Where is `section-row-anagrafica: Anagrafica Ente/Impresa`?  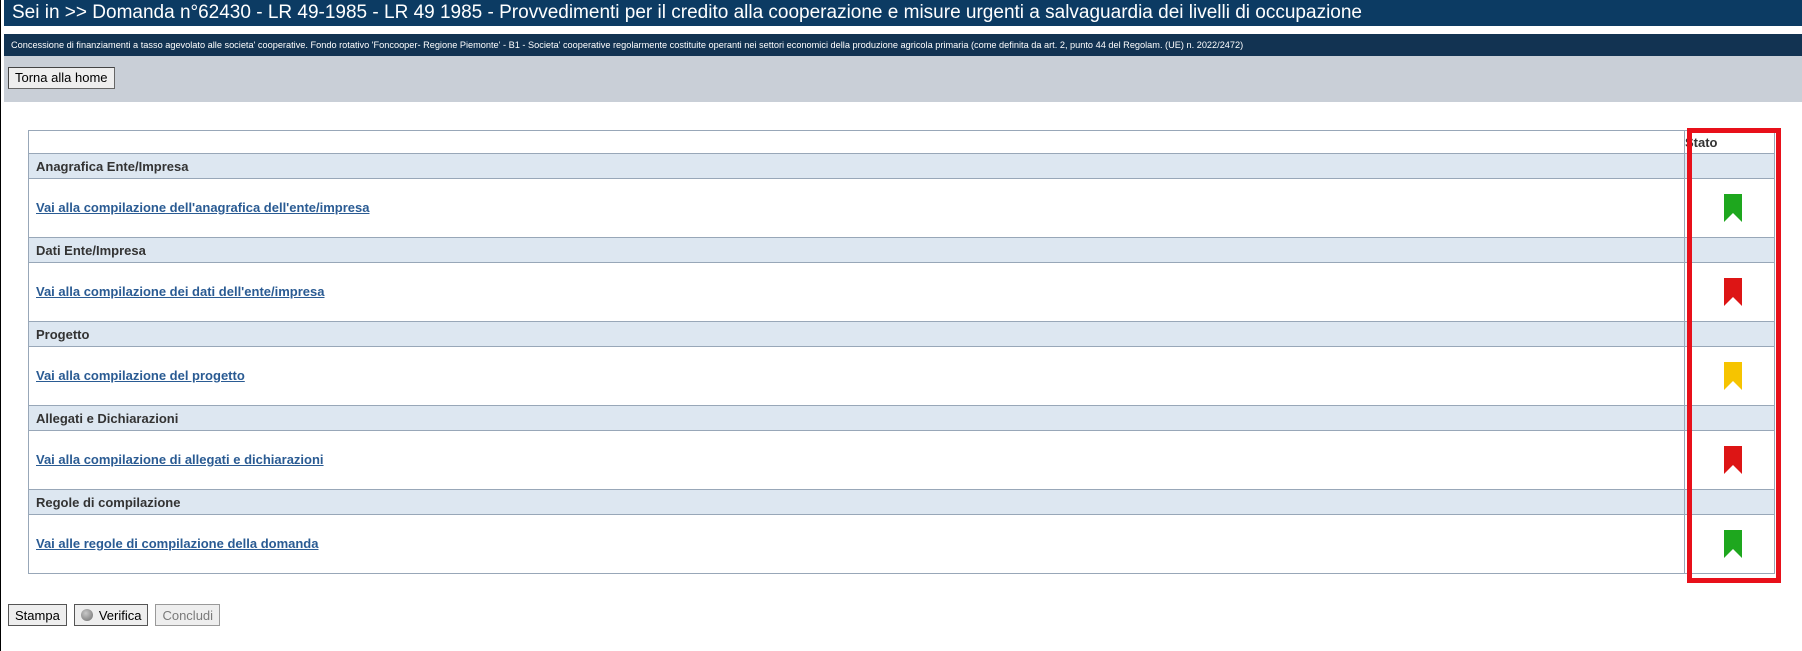
section-row-anagrafica: Anagrafica Ente/Impresa is located at coordinates (901, 166).